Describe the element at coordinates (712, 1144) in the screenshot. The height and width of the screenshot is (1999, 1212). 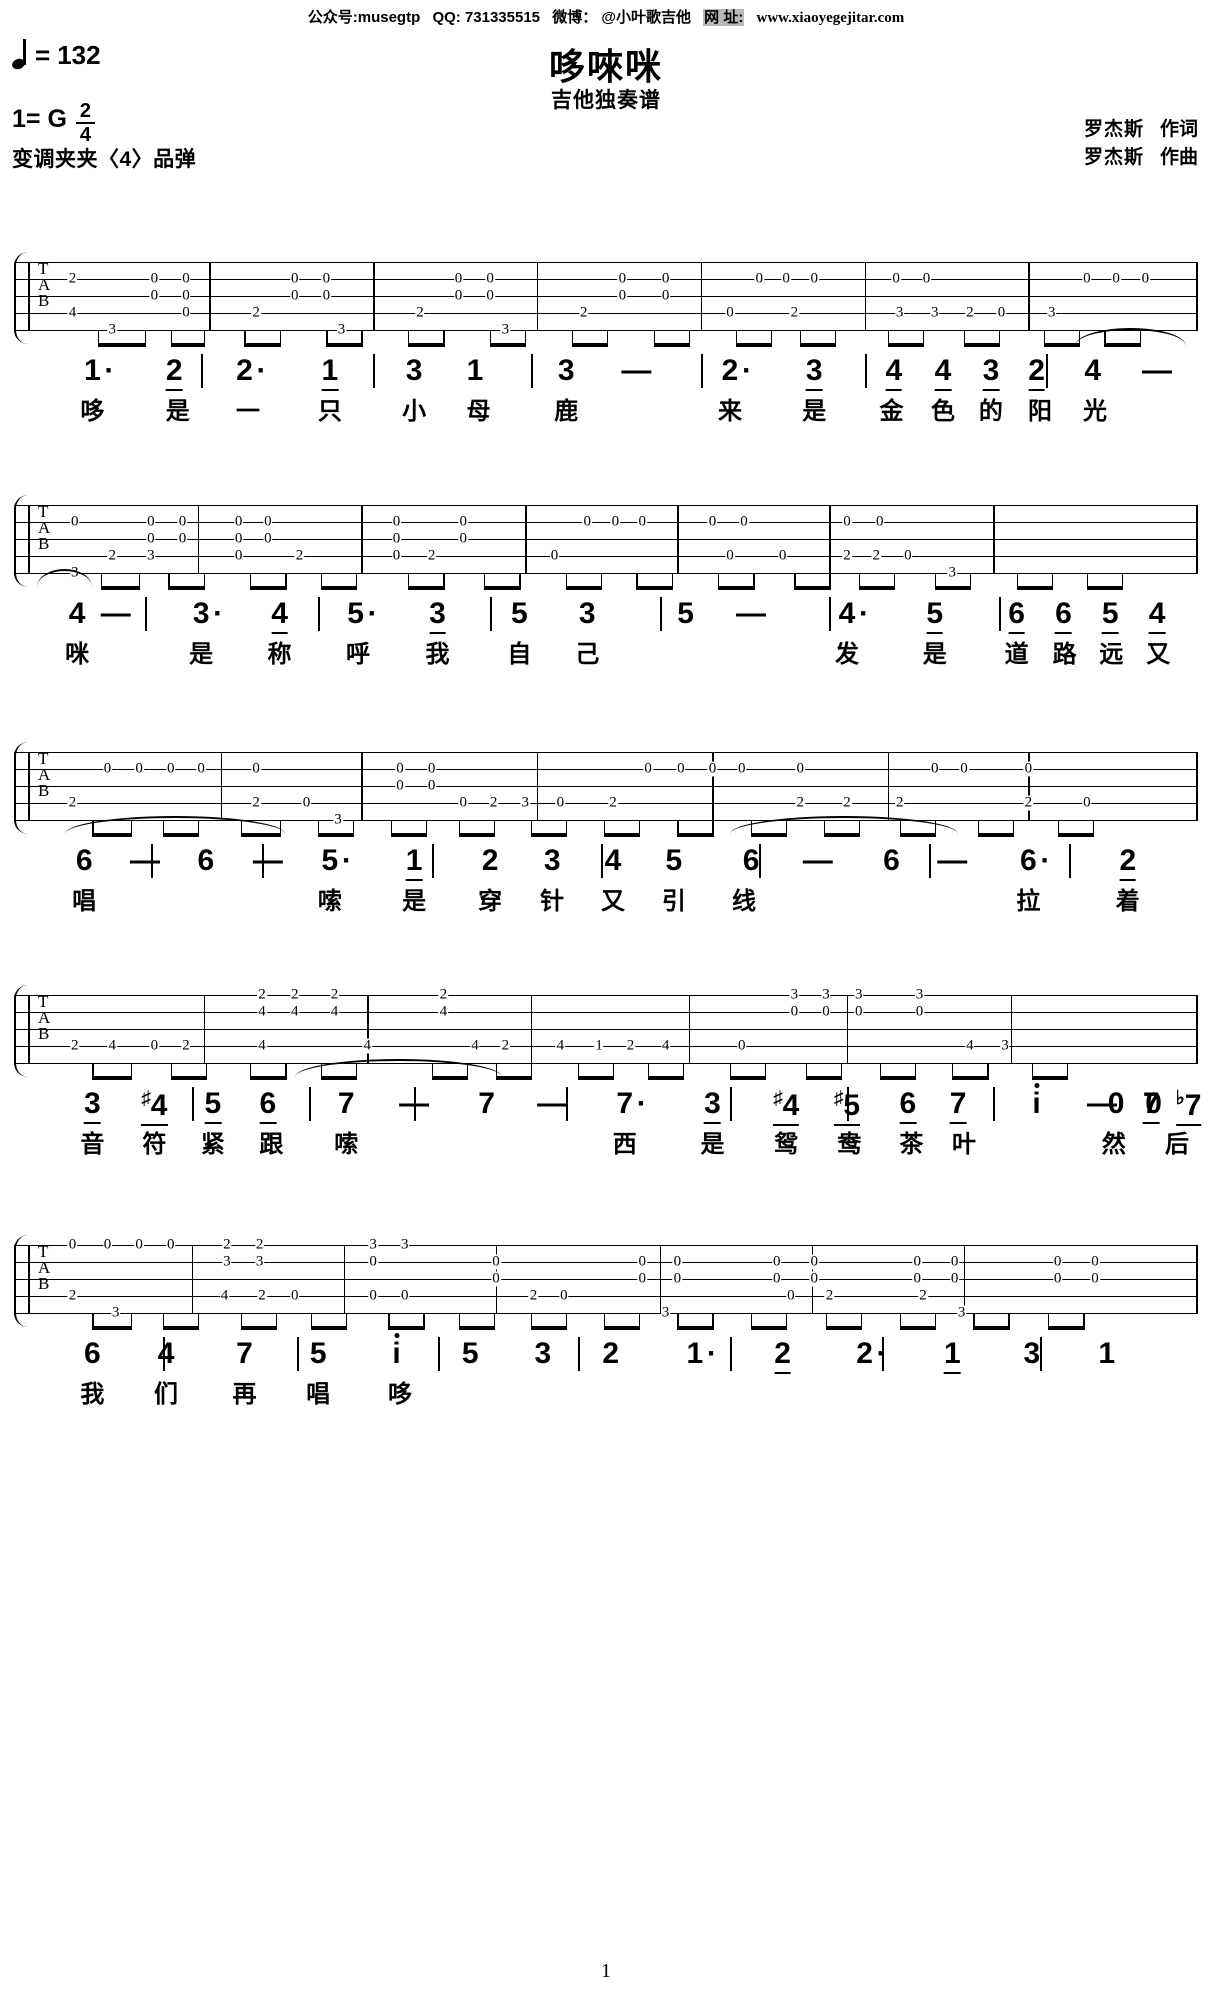
I see `lyric-syllable: 是` at that location.